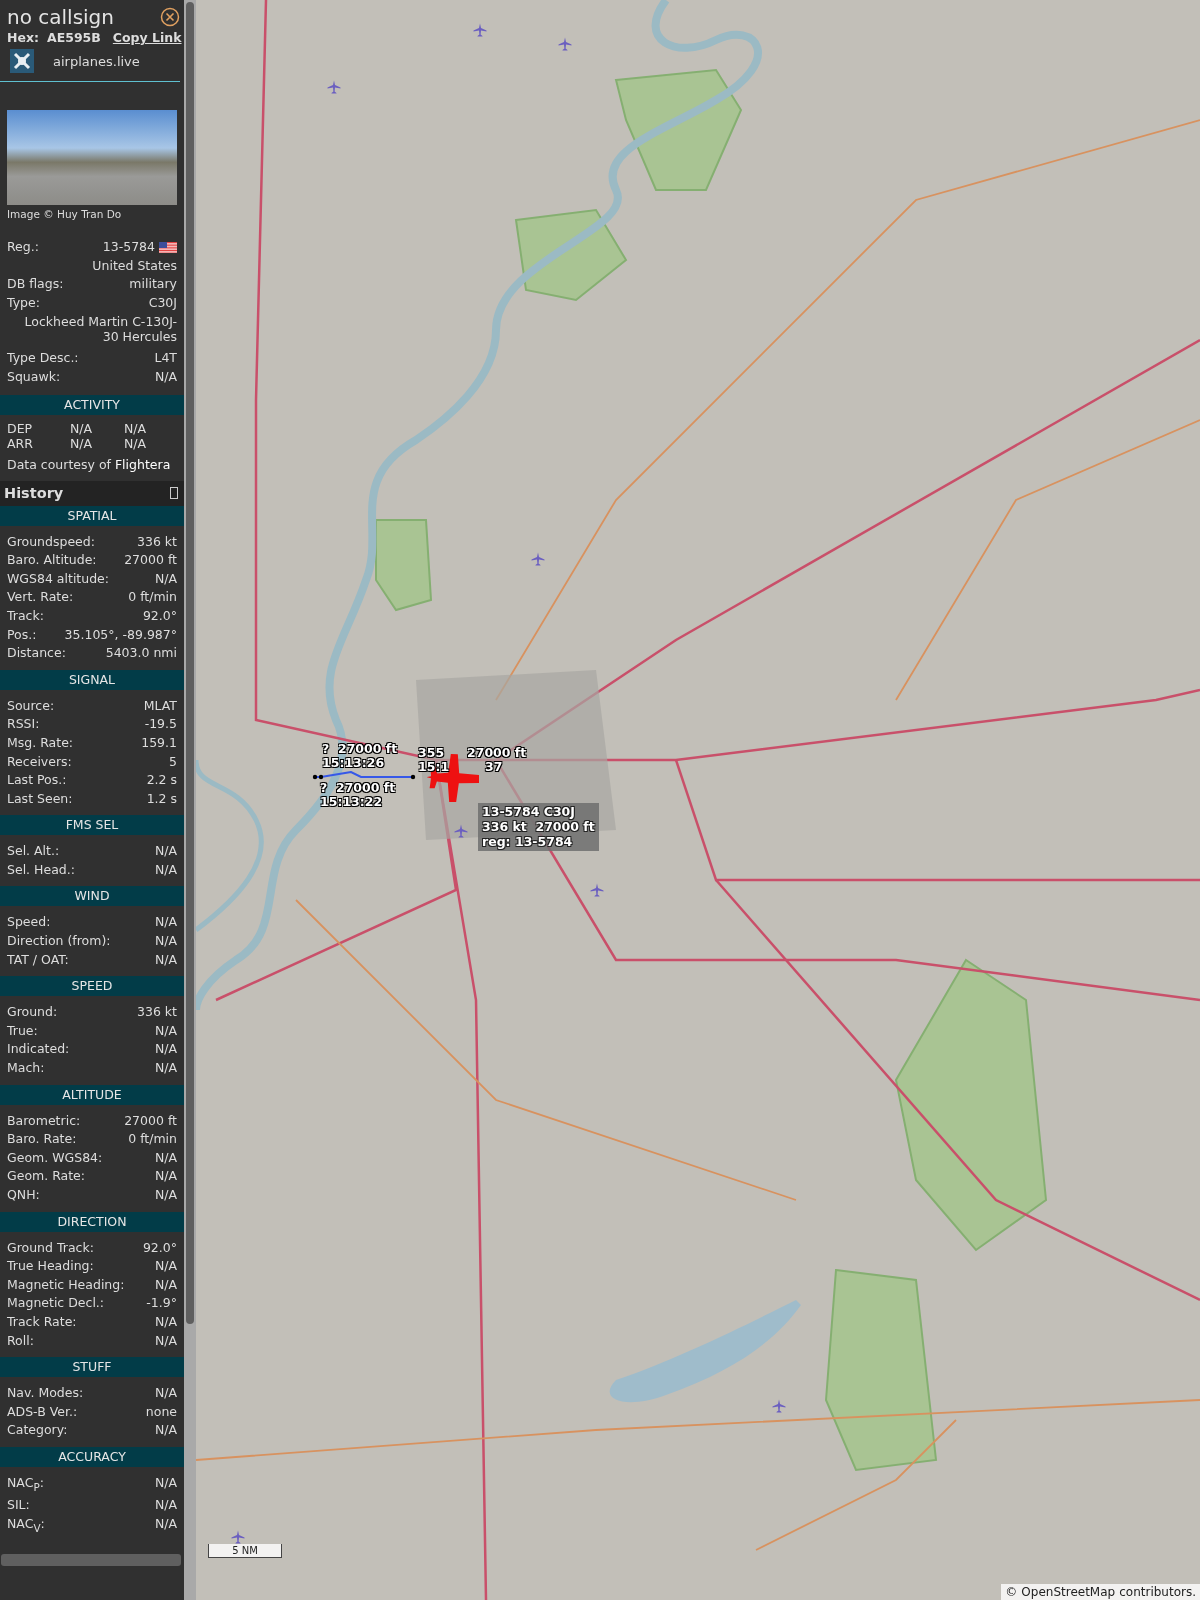 This screenshot has height=1600, width=1200. I want to click on section-header: ACCURACY, so click(92, 1456).